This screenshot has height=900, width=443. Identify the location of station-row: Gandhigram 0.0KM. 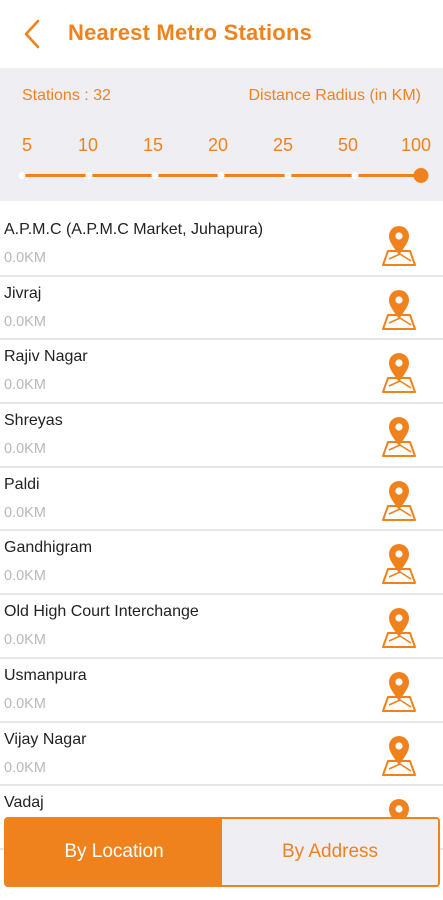
(221, 563).